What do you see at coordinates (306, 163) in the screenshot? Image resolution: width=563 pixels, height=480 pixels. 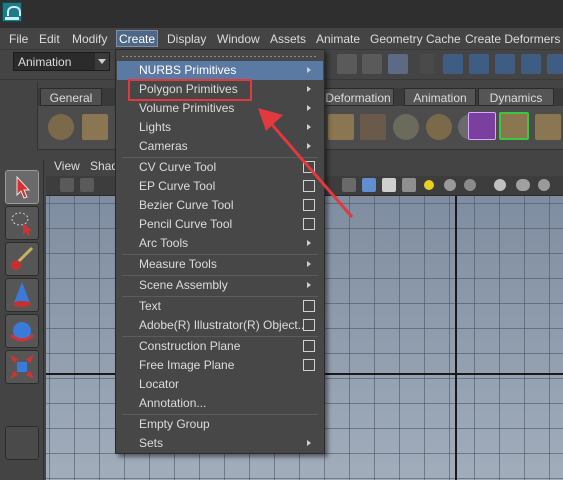 I see `annotation-arrow-icon` at bounding box center [306, 163].